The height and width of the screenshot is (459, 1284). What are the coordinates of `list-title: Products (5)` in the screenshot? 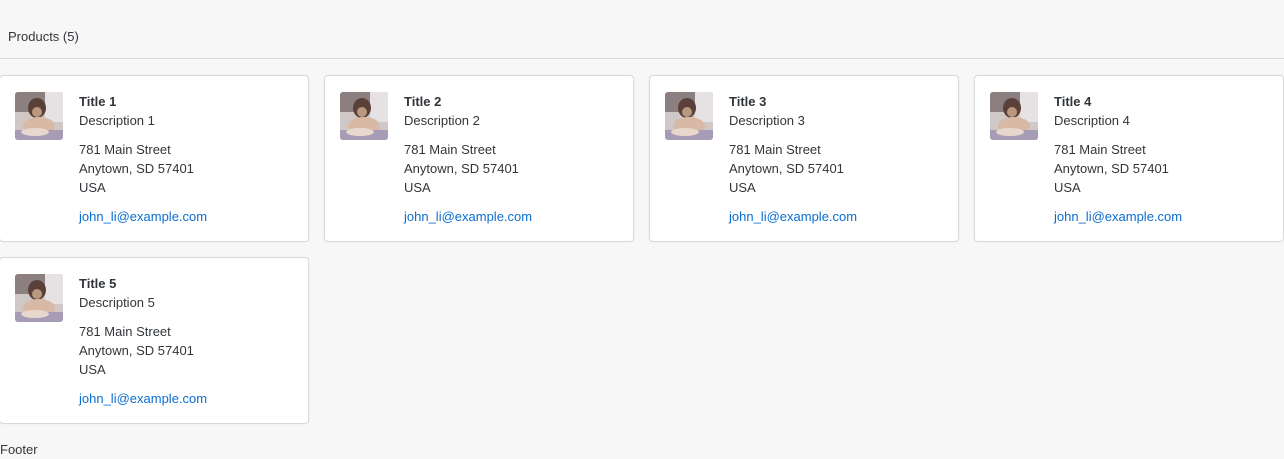 It's located at (43, 36).